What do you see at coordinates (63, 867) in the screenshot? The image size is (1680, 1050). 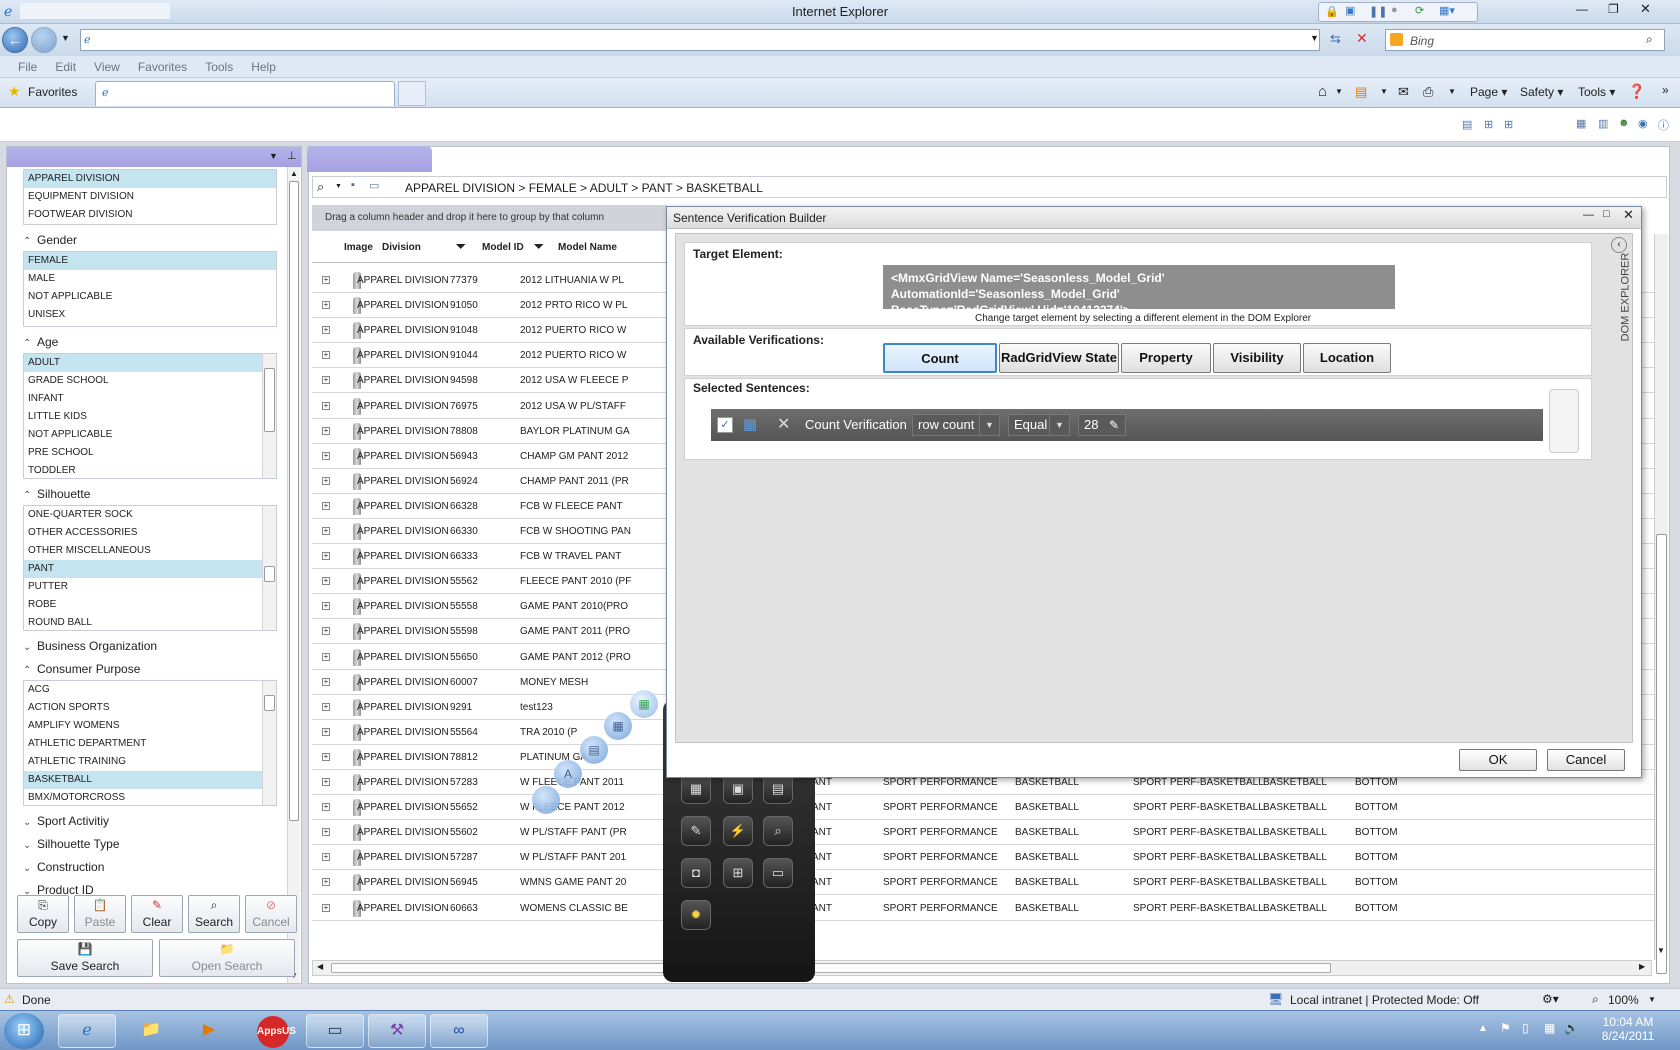 I see `construction-group-header: ⌄ Construction` at bounding box center [63, 867].